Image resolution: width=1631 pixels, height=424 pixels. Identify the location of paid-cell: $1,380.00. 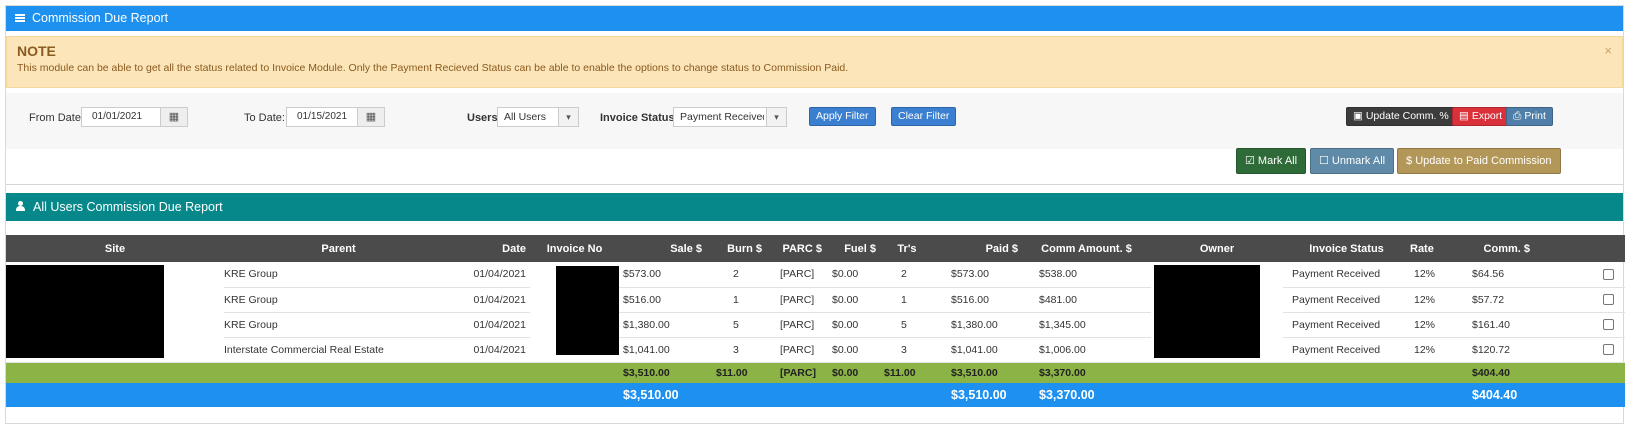
(978, 325).